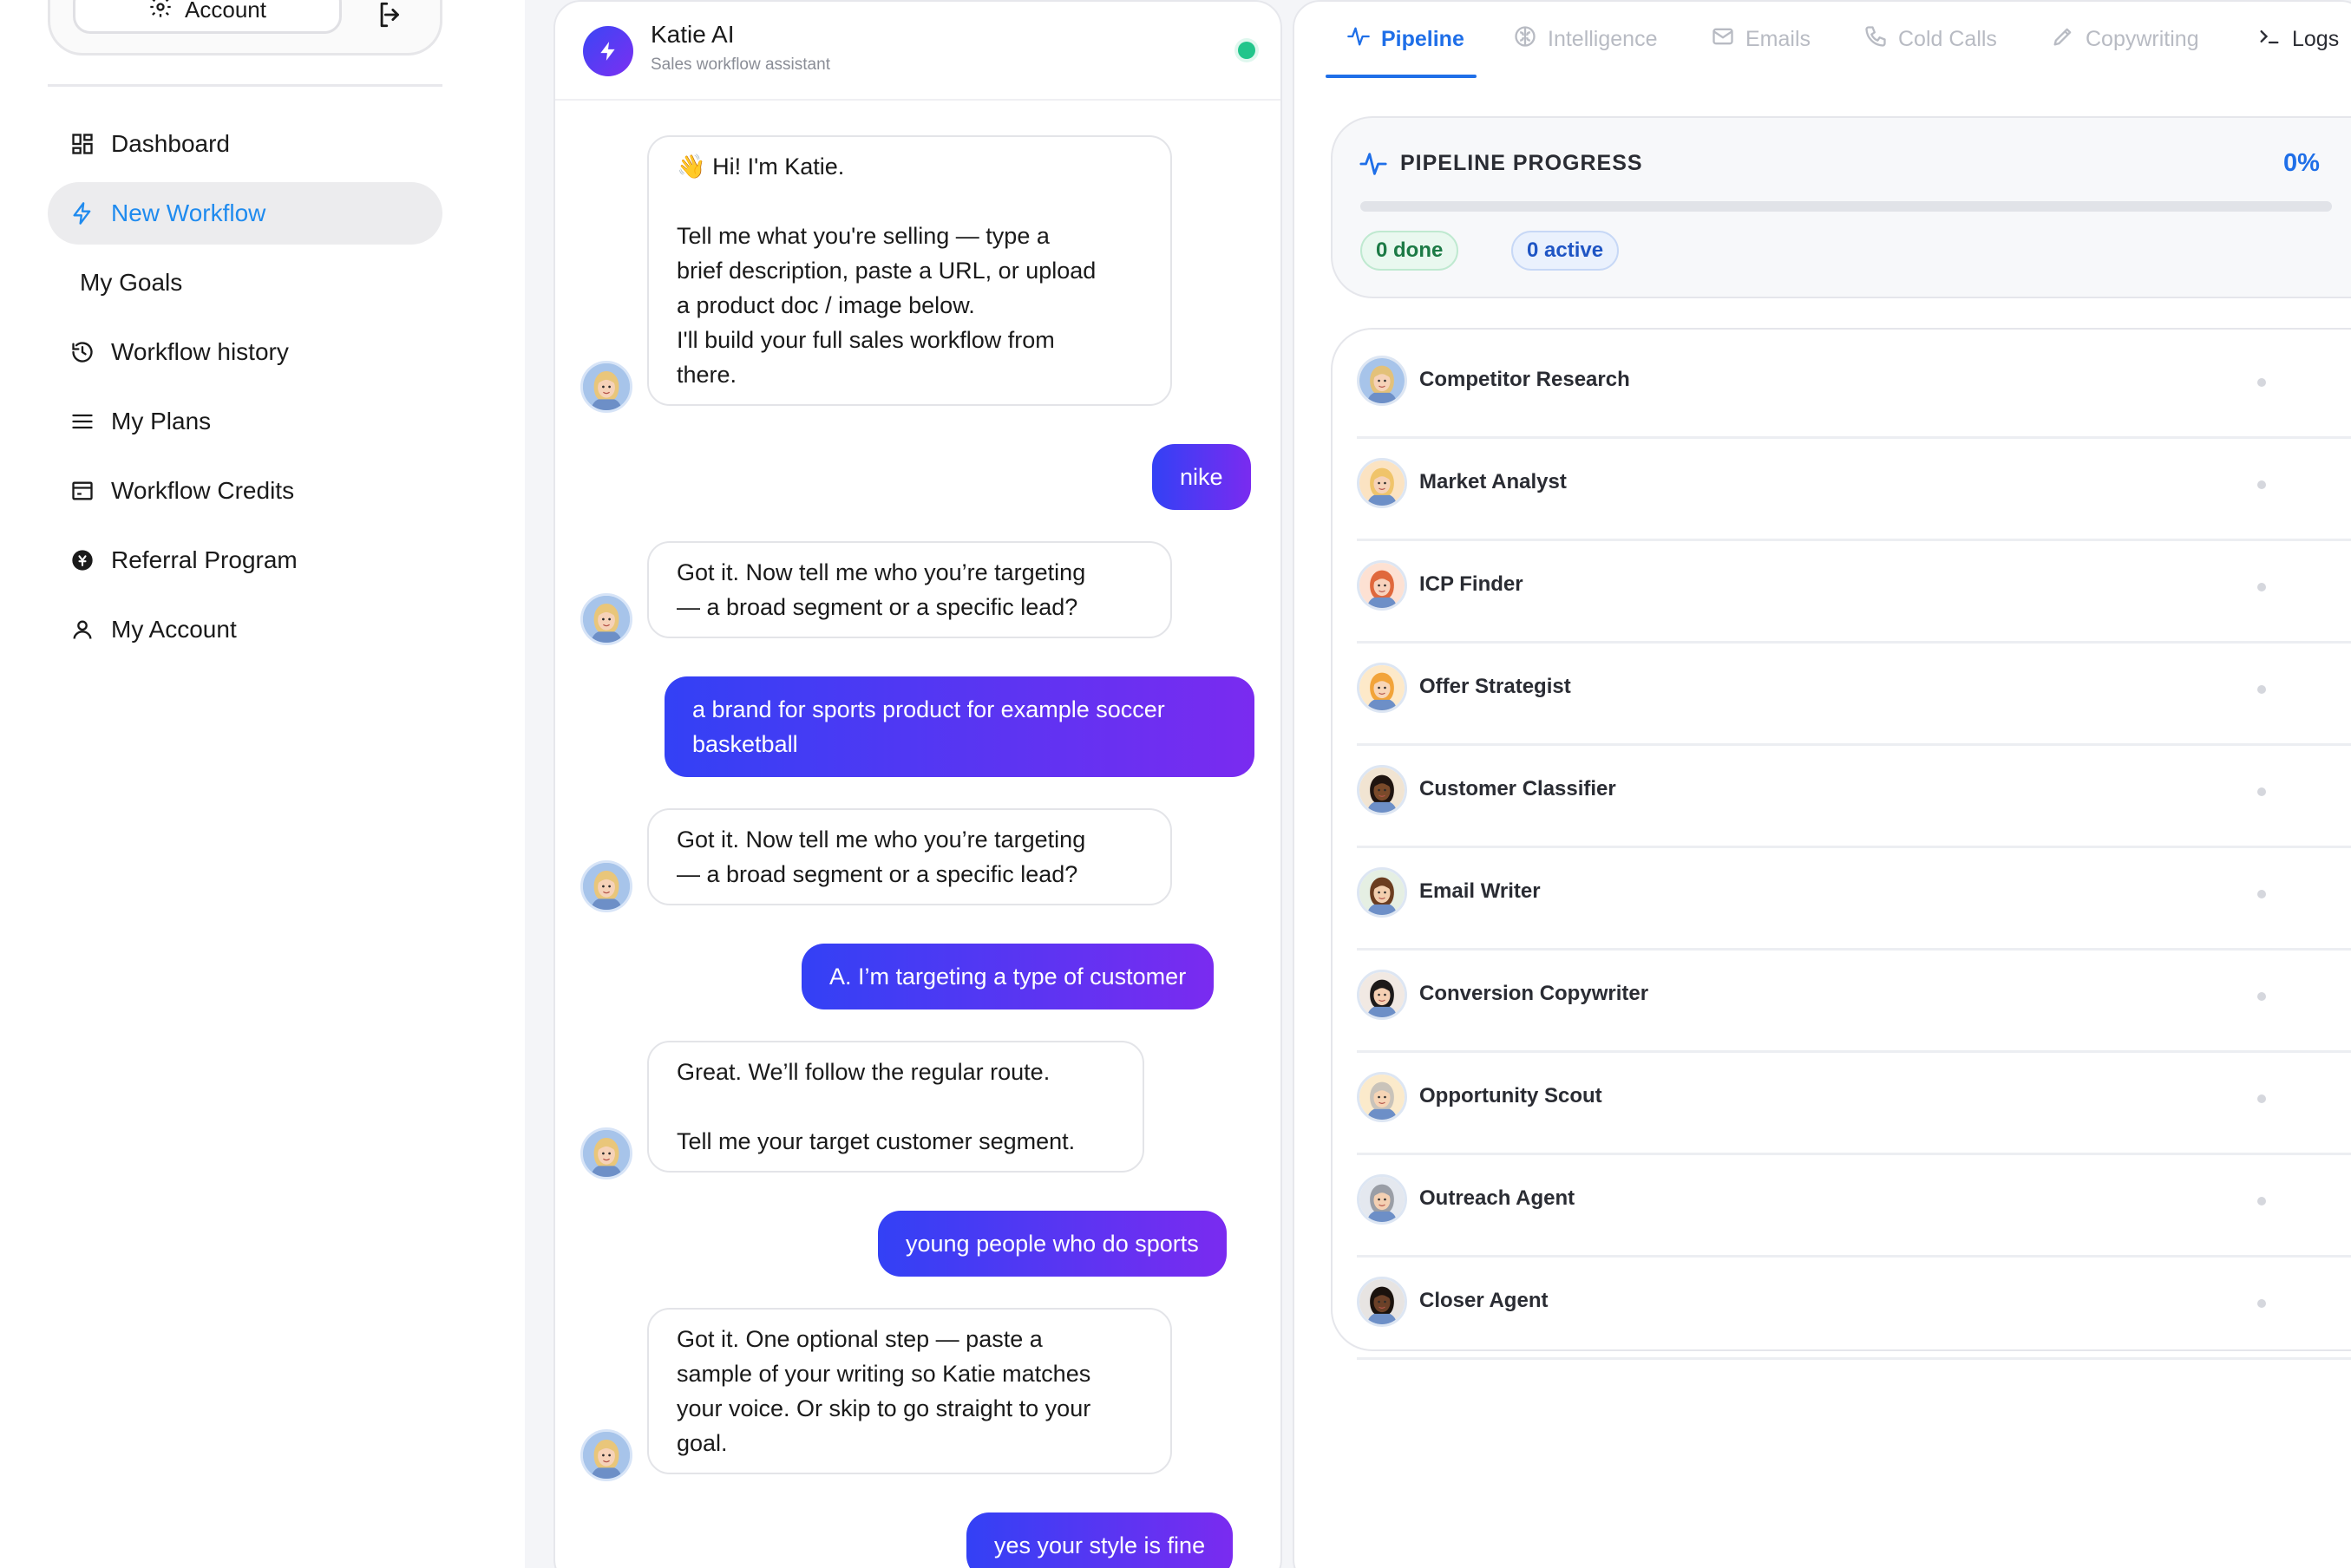 This screenshot has width=2351, height=1568. What do you see at coordinates (245, 421) in the screenshot?
I see `sidebar-item-my-plans: My Plans` at bounding box center [245, 421].